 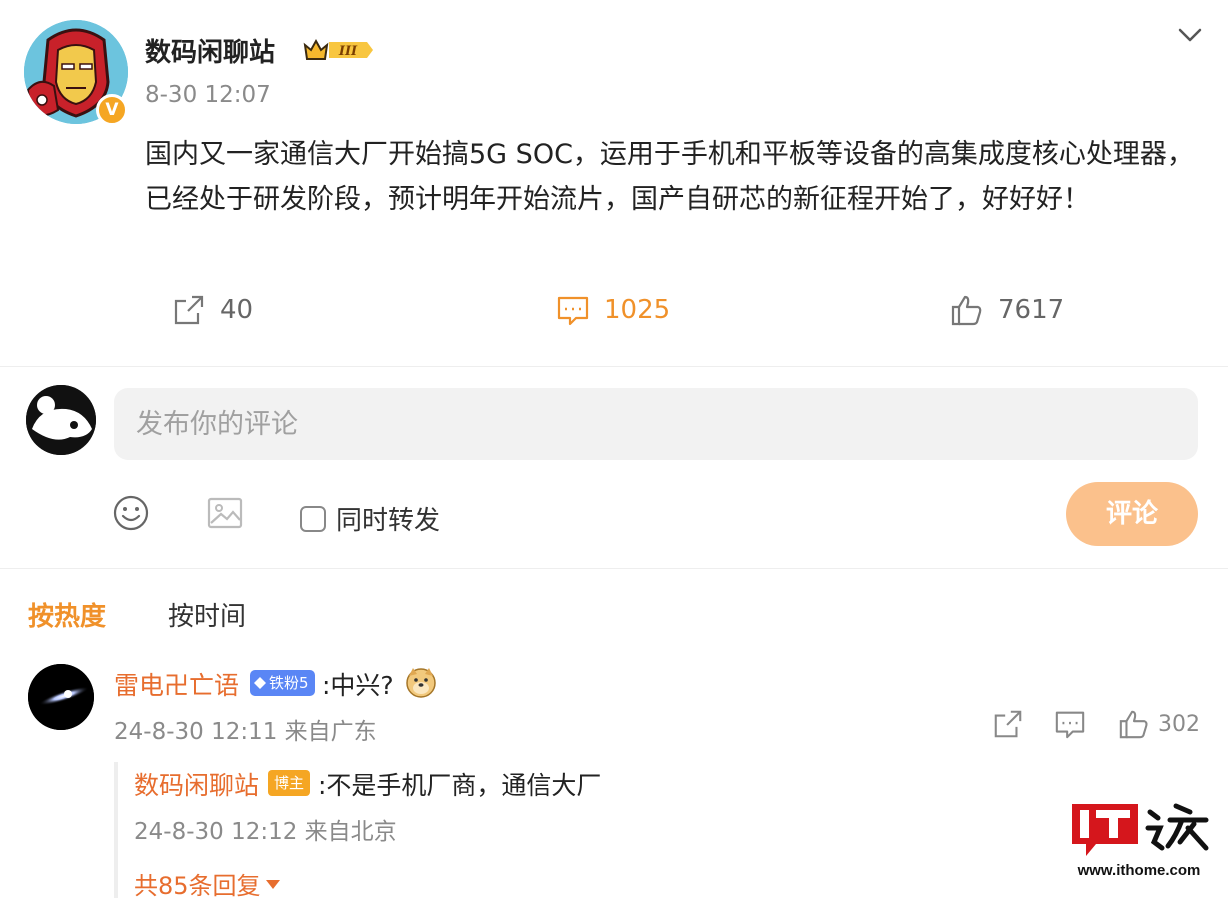 I want to click on author-name: 数码闲聊站, so click(x=210, y=50).